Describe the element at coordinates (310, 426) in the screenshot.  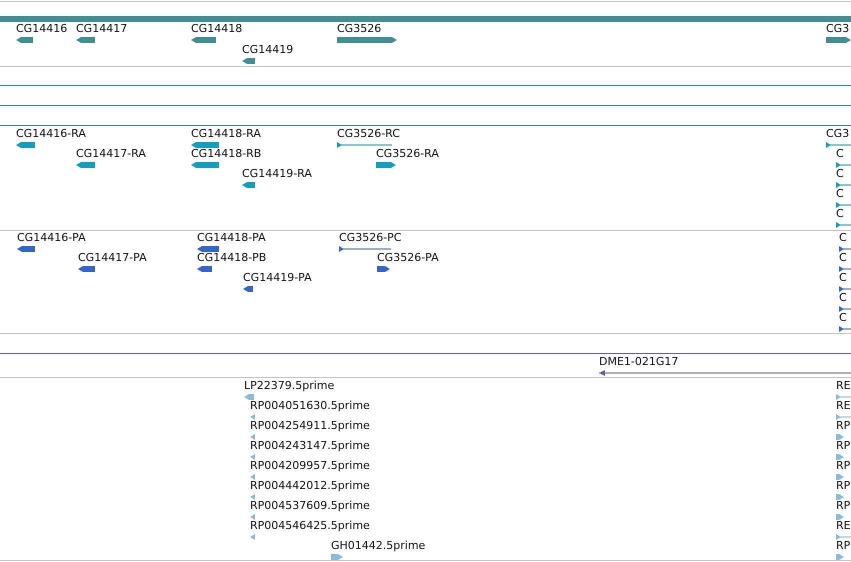
I see `feature-label: RP004254911.5prime` at that location.